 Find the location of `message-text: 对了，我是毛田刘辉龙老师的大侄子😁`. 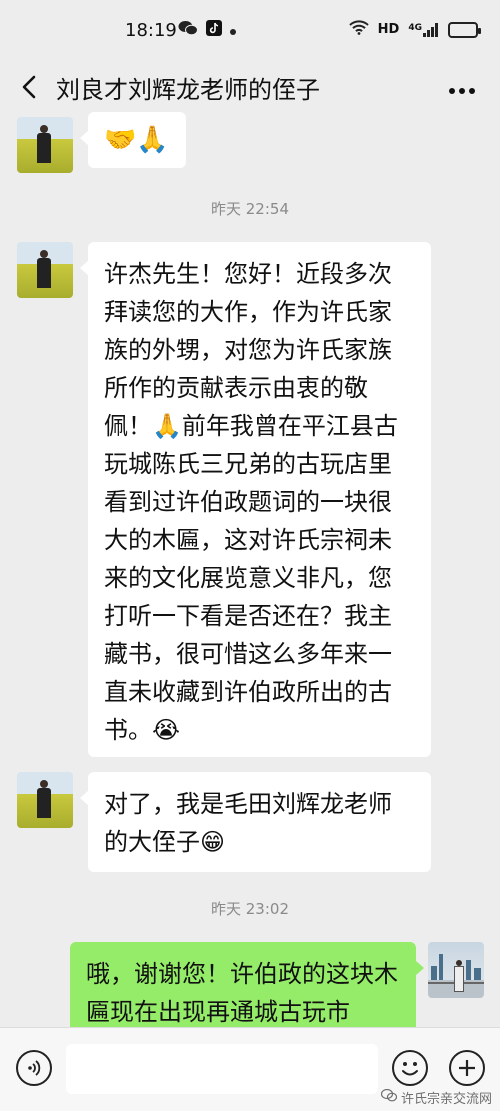

message-text: 对了，我是毛田刘辉龙老师的大侄子😁 is located at coordinates (248, 823).